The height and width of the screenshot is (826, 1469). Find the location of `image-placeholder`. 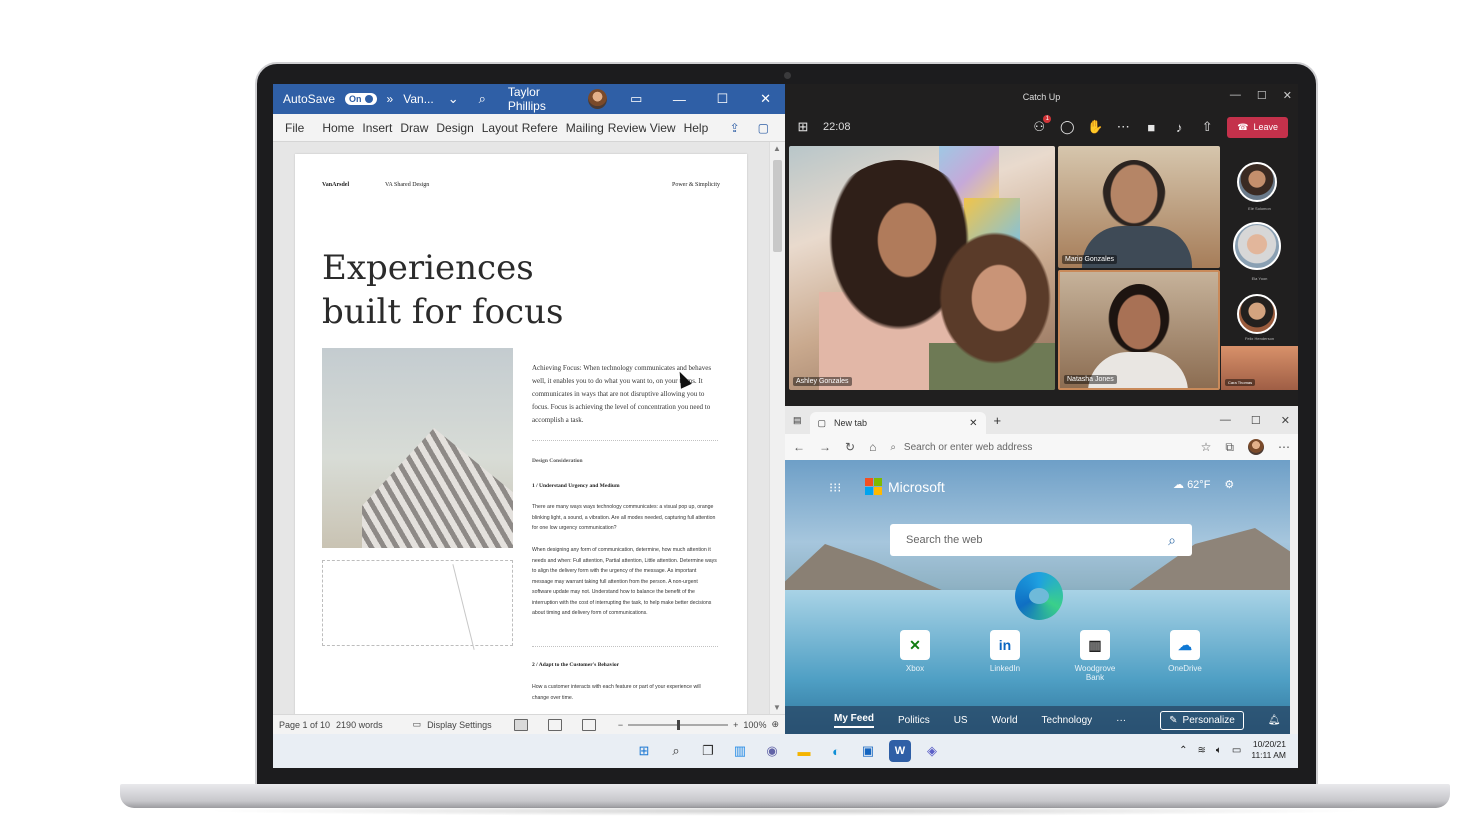

image-placeholder is located at coordinates (417, 605).